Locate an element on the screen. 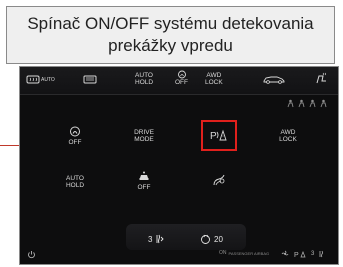 The height and width of the screenshot is (267, 343). callout-line is located at coordinates (9, 145).